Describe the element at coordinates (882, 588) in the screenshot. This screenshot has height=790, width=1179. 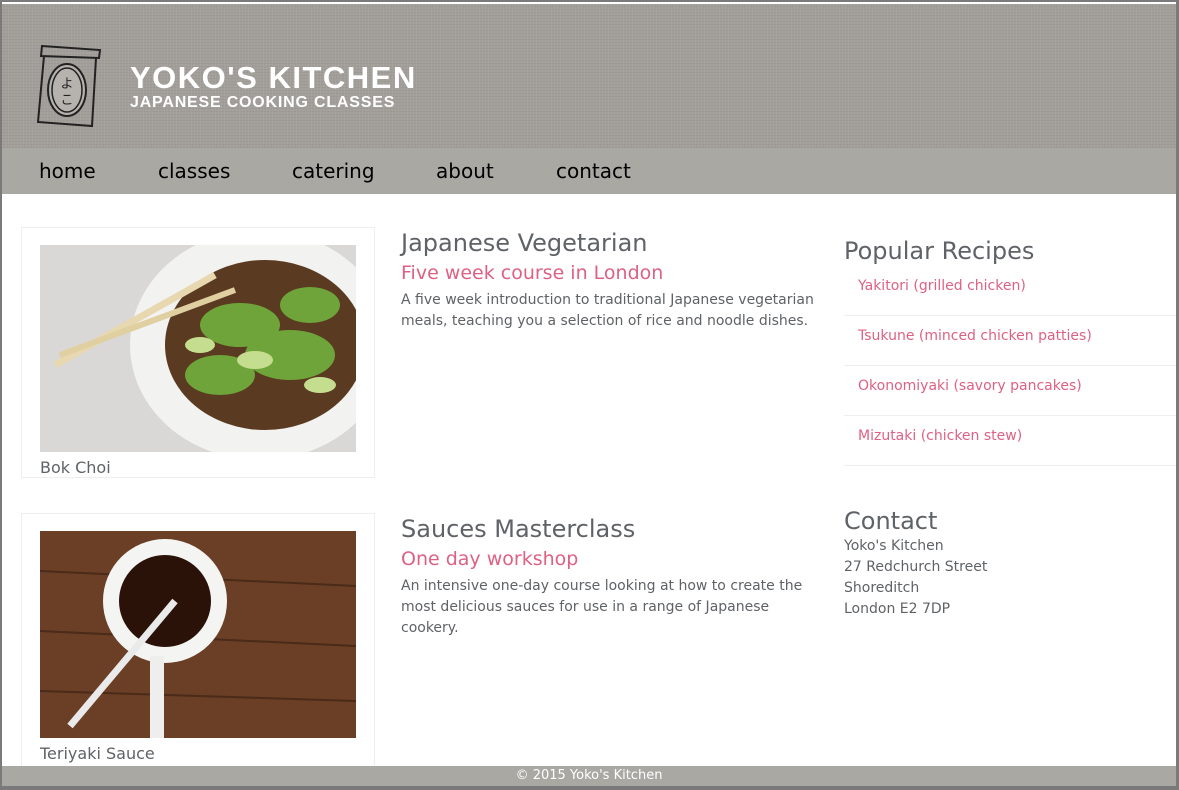
I see `contact-line: Shoreditch` at that location.